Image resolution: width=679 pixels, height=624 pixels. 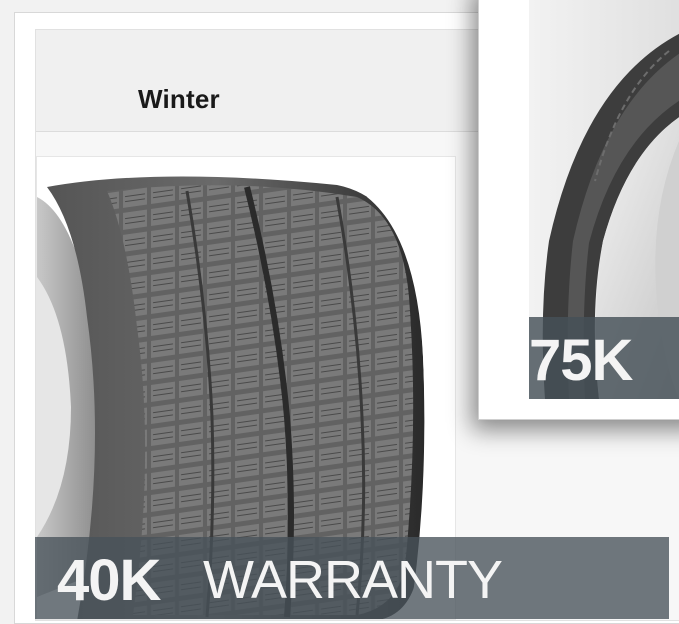 I want to click on warranty-amount: 40K, so click(x=109, y=580).